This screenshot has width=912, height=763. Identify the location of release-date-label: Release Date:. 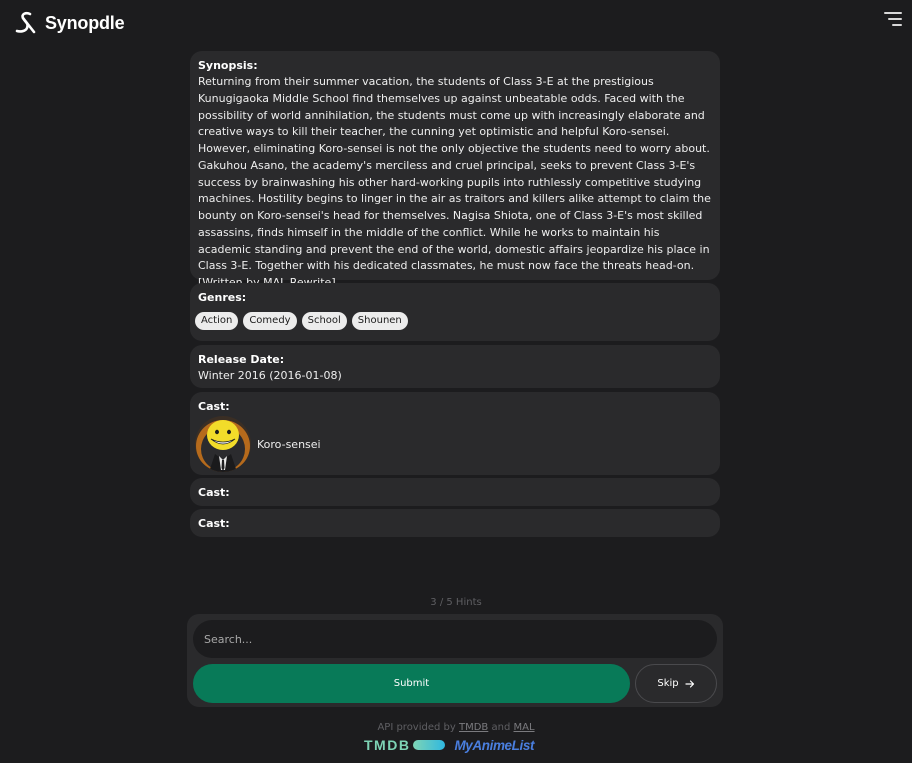
(241, 359).